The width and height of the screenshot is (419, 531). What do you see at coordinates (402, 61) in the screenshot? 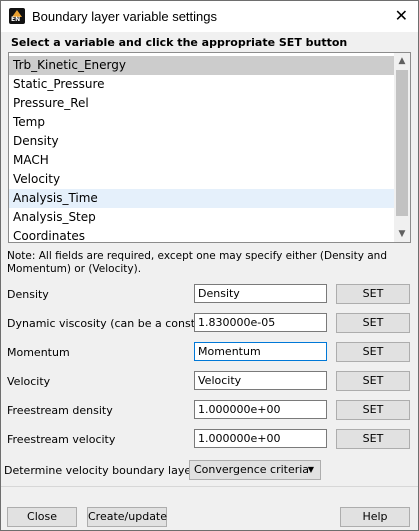
I see `scroll-up-icon: ▲` at bounding box center [402, 61].